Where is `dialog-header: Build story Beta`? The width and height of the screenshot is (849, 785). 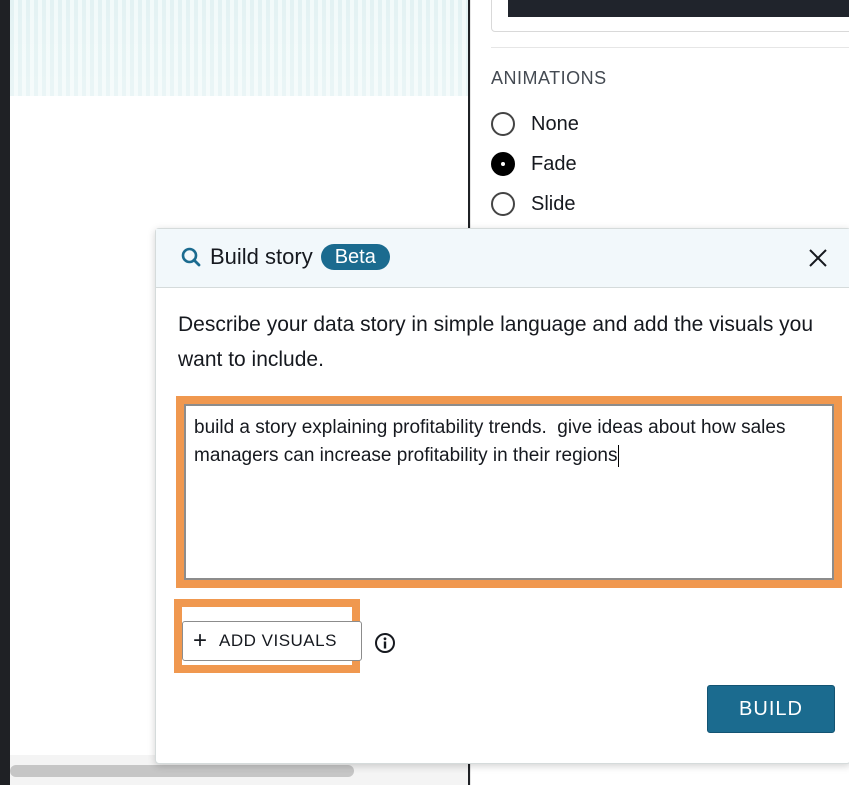 dialog-header: Build story Beta is located at coordinates (502, 258).